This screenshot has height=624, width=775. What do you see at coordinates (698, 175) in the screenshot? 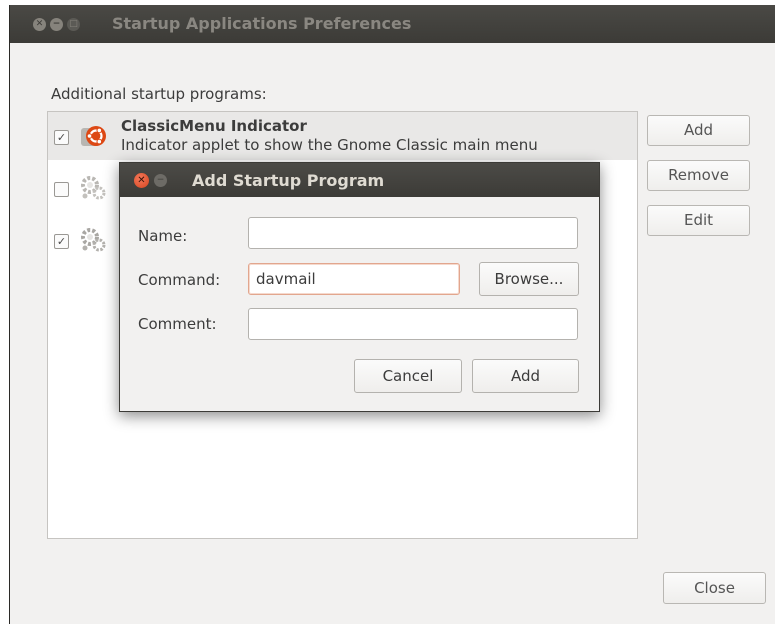
I see `remove-program-button: Remove` at bounding box center [698, 175].